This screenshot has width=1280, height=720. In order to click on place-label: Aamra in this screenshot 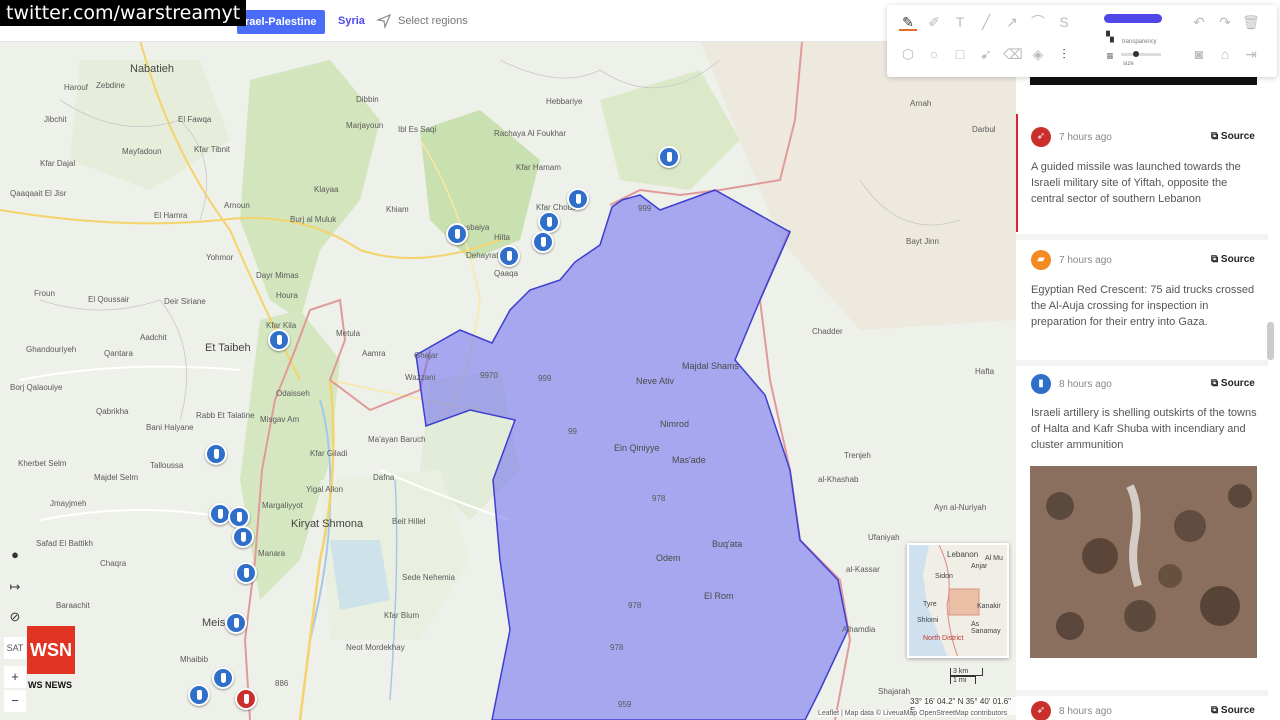, I will do `click(374, 353)`.